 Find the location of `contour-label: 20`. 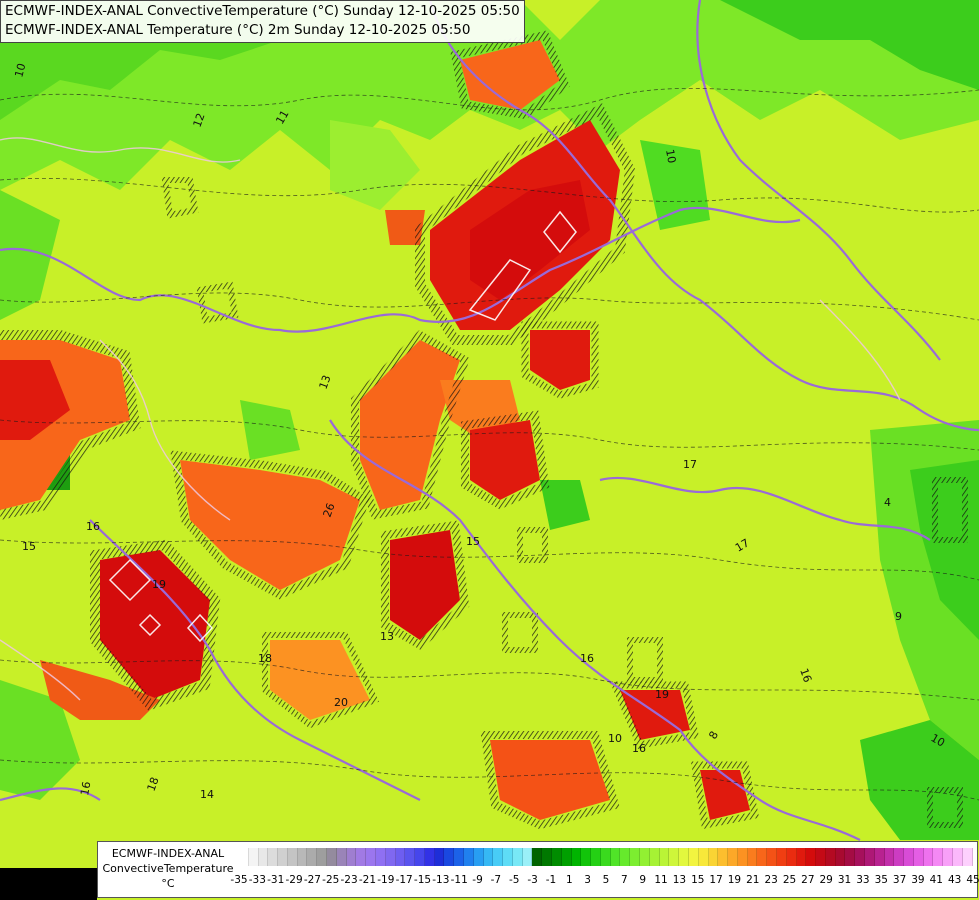

contour-label: 20 is located at coordinates (341, 702).